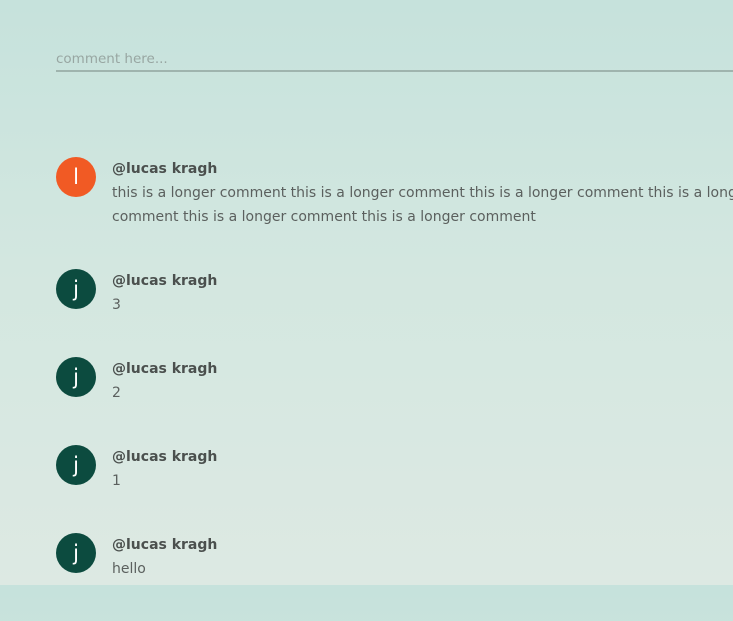 Image resolution: width=733 pixels, height=621 pixels. I want to click on comment-text: hello, so click(129, 569).